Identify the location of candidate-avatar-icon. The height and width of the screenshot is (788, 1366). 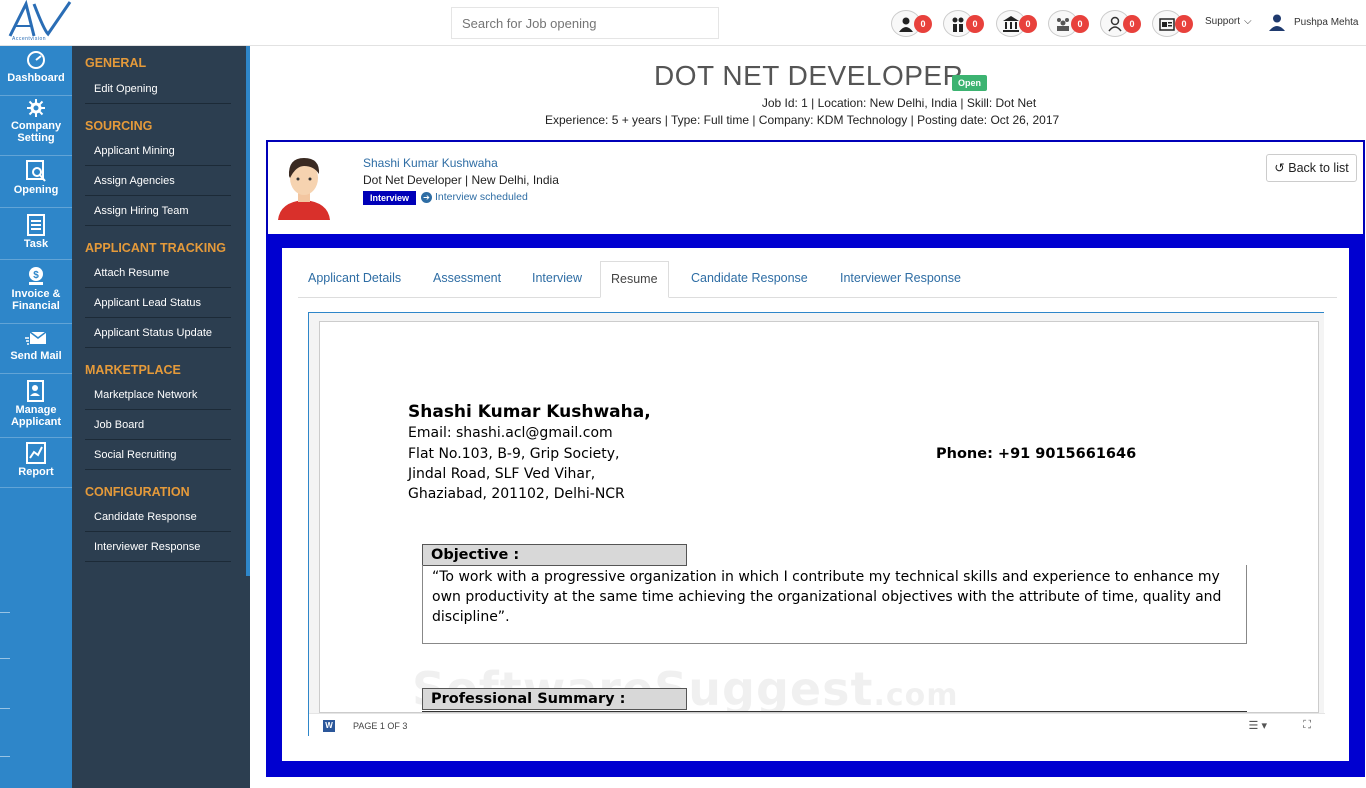
(304, 189).